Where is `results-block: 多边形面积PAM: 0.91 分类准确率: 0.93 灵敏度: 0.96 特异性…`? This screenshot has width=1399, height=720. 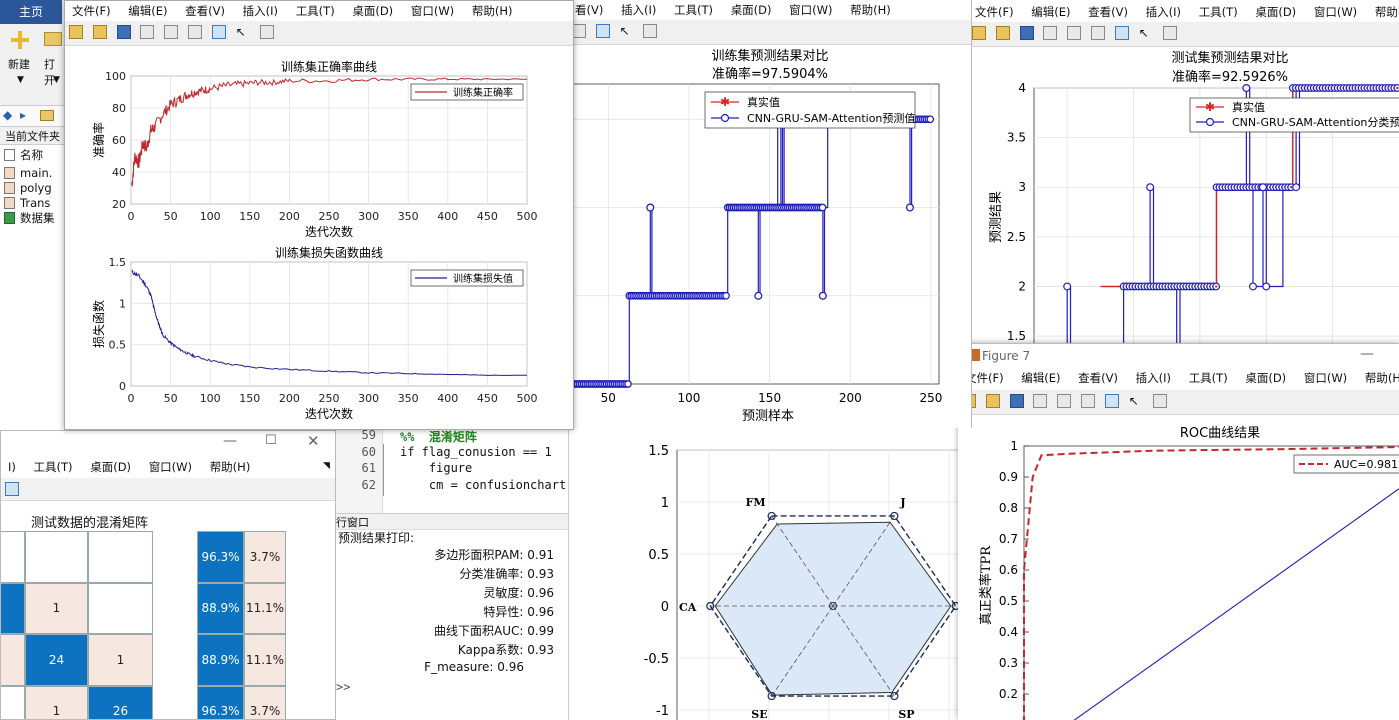 results-block: 多边形面积PAM: 0.91 分类准确率: 0.93 灵敏度: 0.96 特异性… is located at coordinates (445, 629).